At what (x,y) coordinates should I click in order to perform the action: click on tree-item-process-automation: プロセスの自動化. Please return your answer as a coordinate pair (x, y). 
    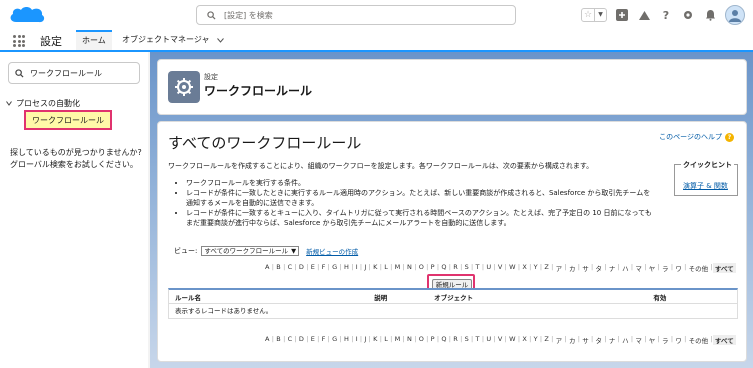
    Looking at the image, I should click on (43, 103).